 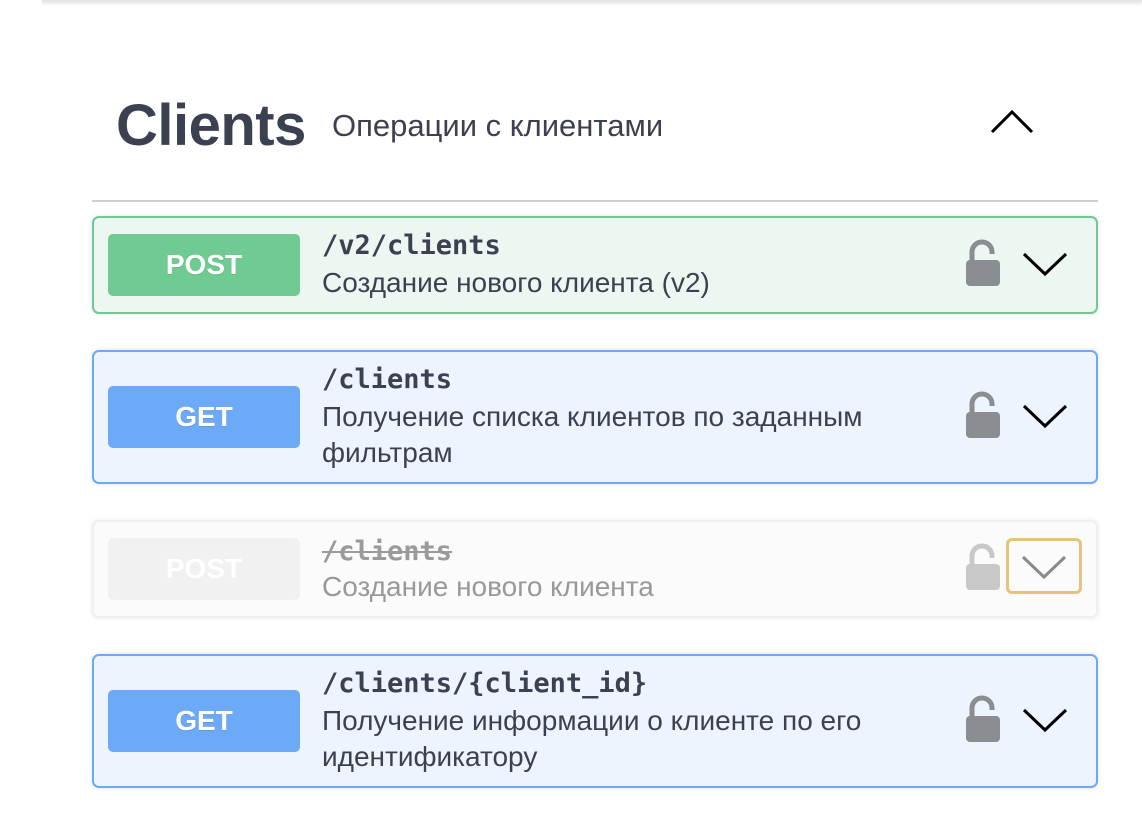 What do you see at coordinates (498, 125) in the screenshot?
I see `tag-description: Операции с клиентами` at bounding box center [498, 125].